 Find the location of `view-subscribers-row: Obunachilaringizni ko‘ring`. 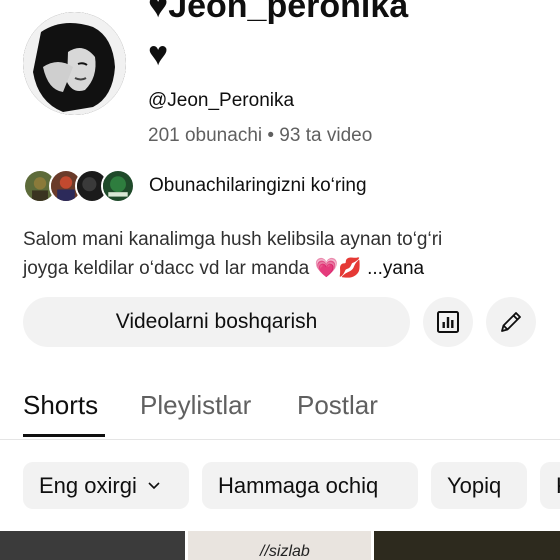

view-subscribers-row: Obunachilaringizni ko‘ring is located at coordinates (195, 186).